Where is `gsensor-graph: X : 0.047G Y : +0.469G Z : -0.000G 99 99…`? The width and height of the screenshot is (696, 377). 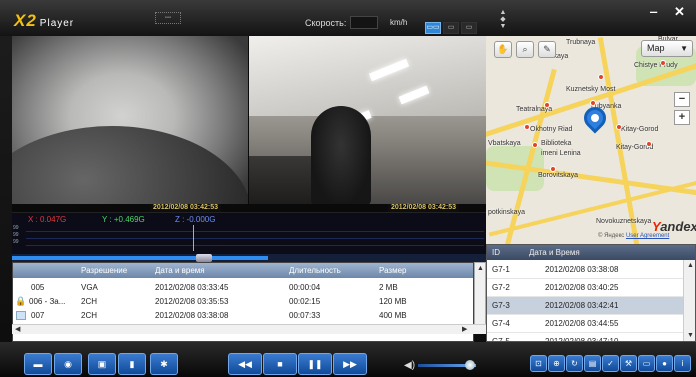 gsensor-graph: X : 0.047G Y : +0.469G Z : -0.000G 99 99… is located at coordinates (249, 233).